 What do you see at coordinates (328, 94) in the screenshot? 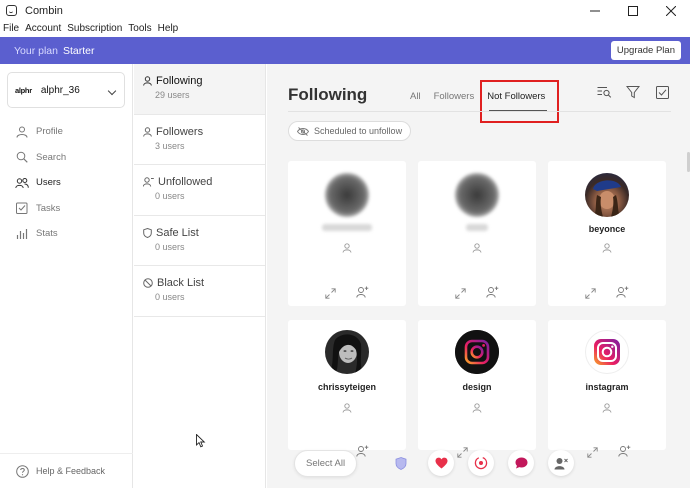
I see `page-title: Following` at bounding box center [328, 94].